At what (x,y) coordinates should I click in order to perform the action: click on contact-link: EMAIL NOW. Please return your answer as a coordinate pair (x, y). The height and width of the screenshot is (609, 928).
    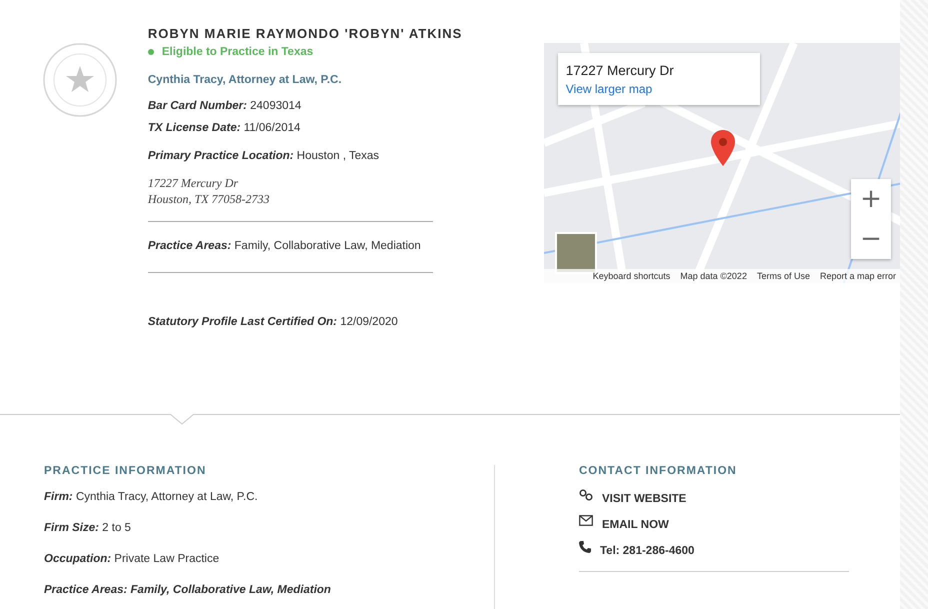
    Looking at the image, I should click on (635, 525).